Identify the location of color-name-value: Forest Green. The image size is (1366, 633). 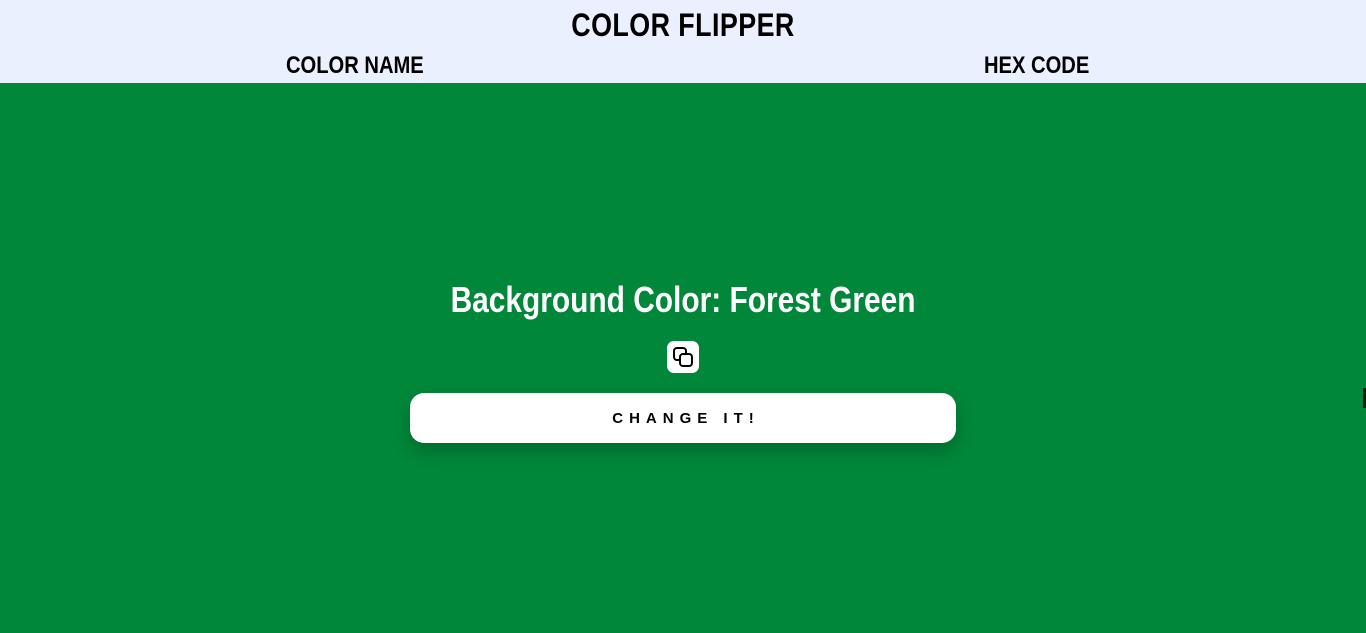
(822, 299).